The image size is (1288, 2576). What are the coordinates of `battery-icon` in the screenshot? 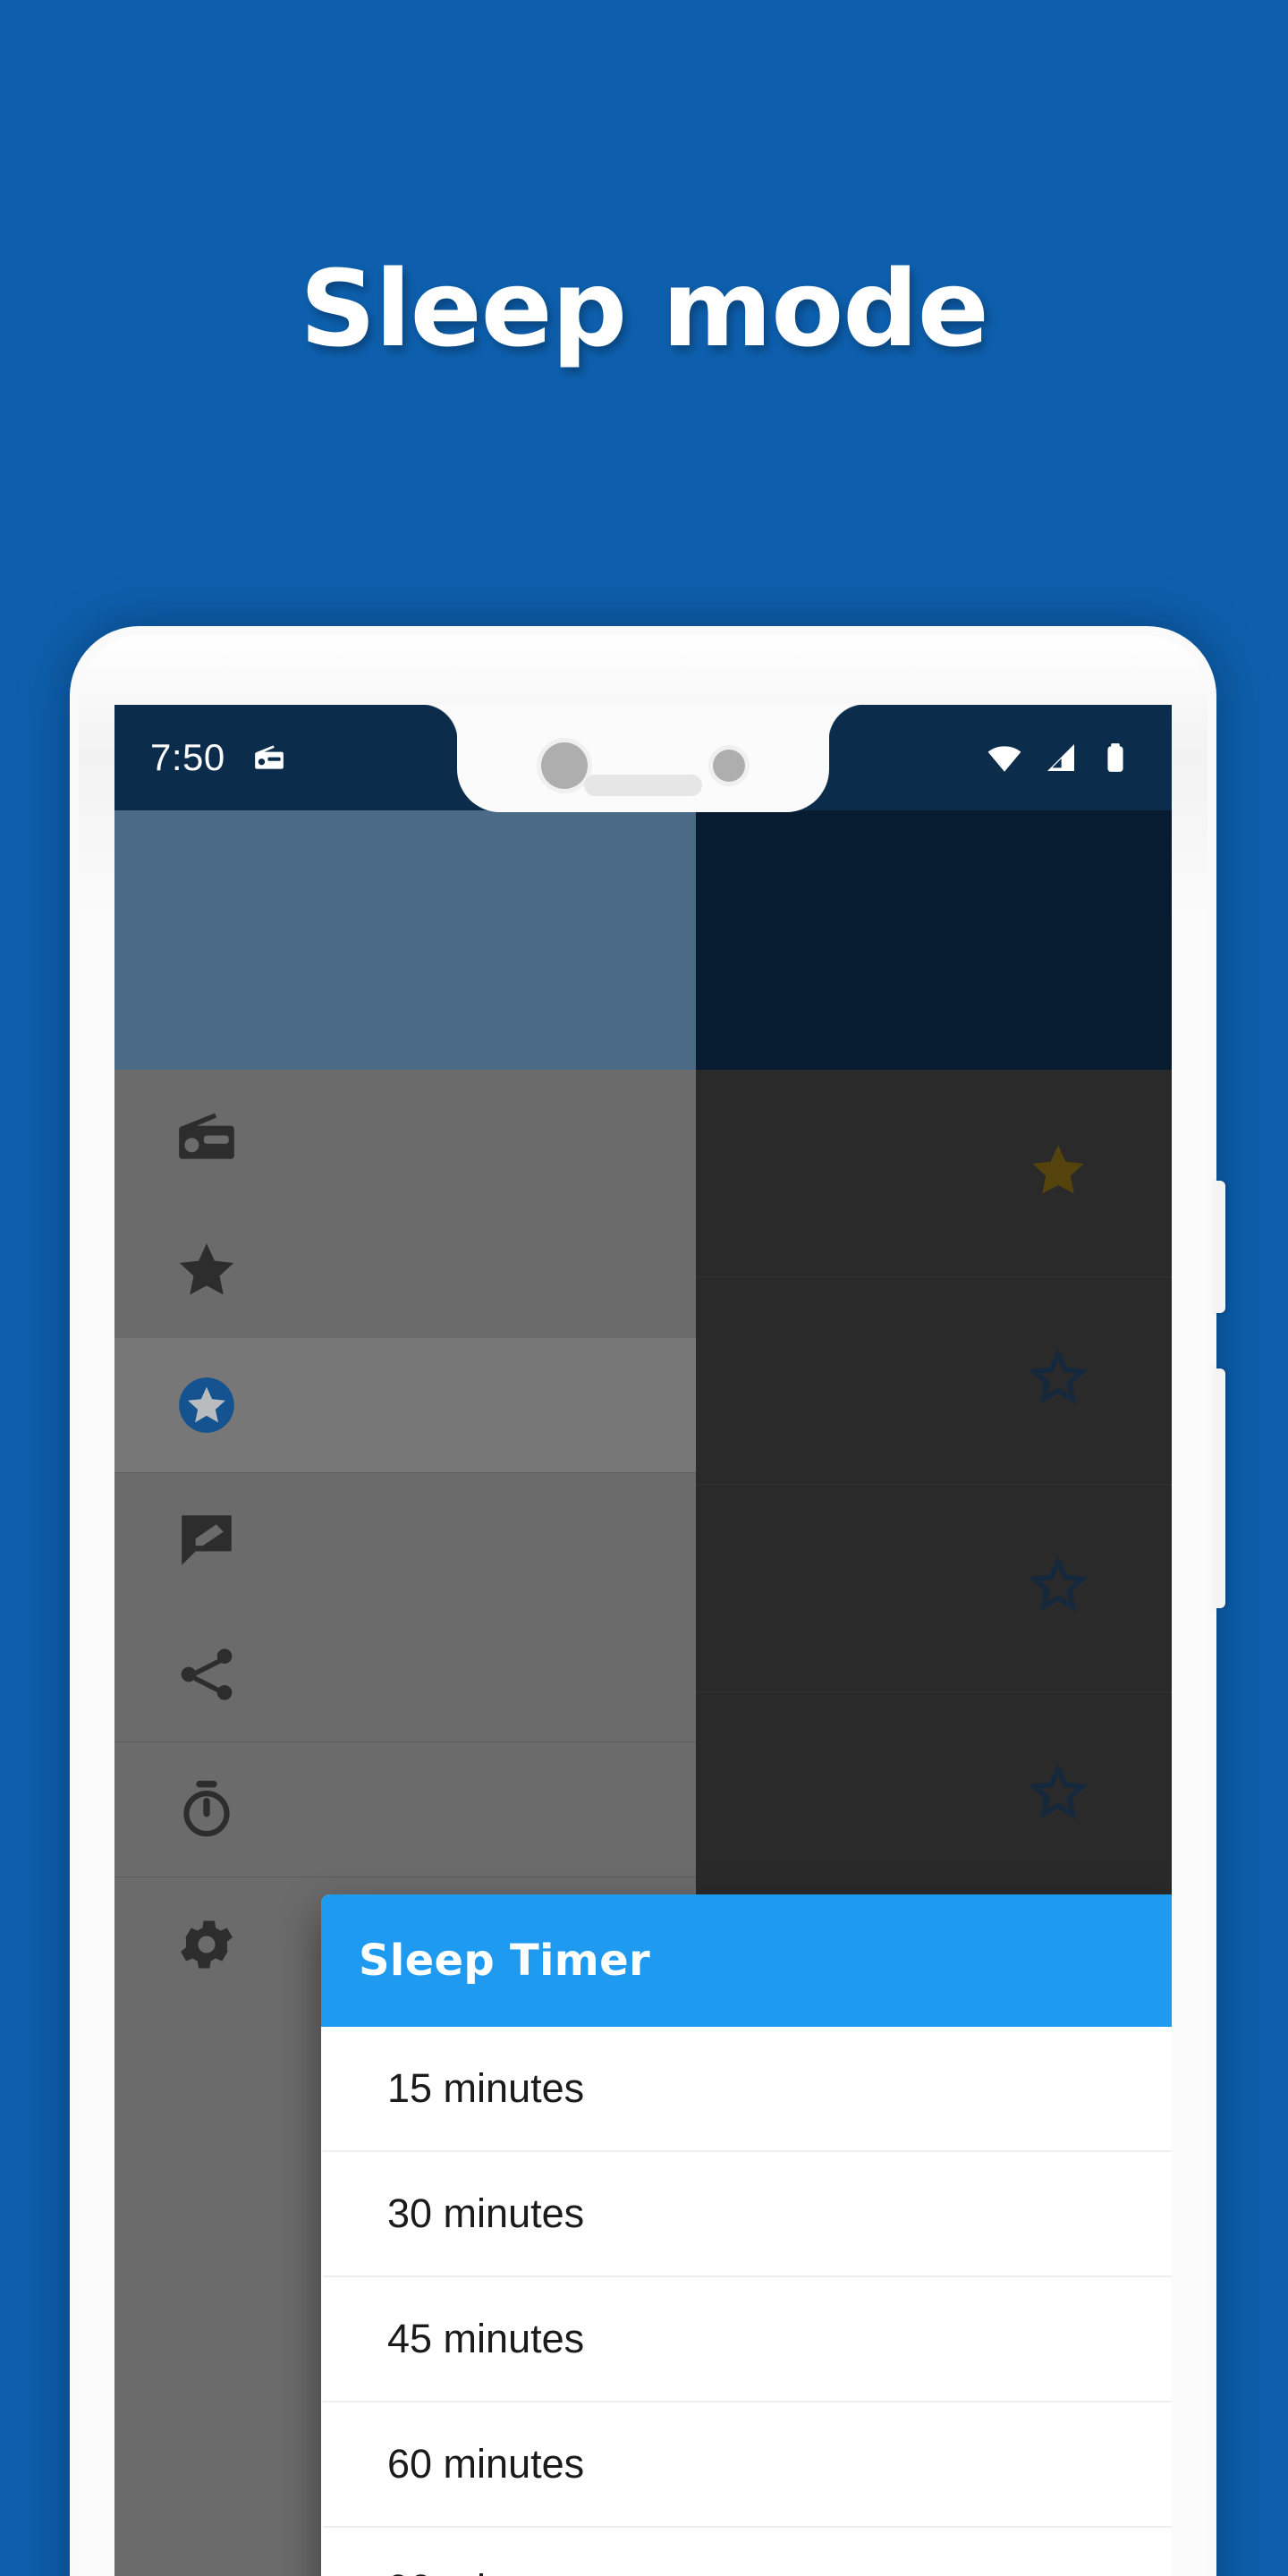 It's located at (1115, 758).